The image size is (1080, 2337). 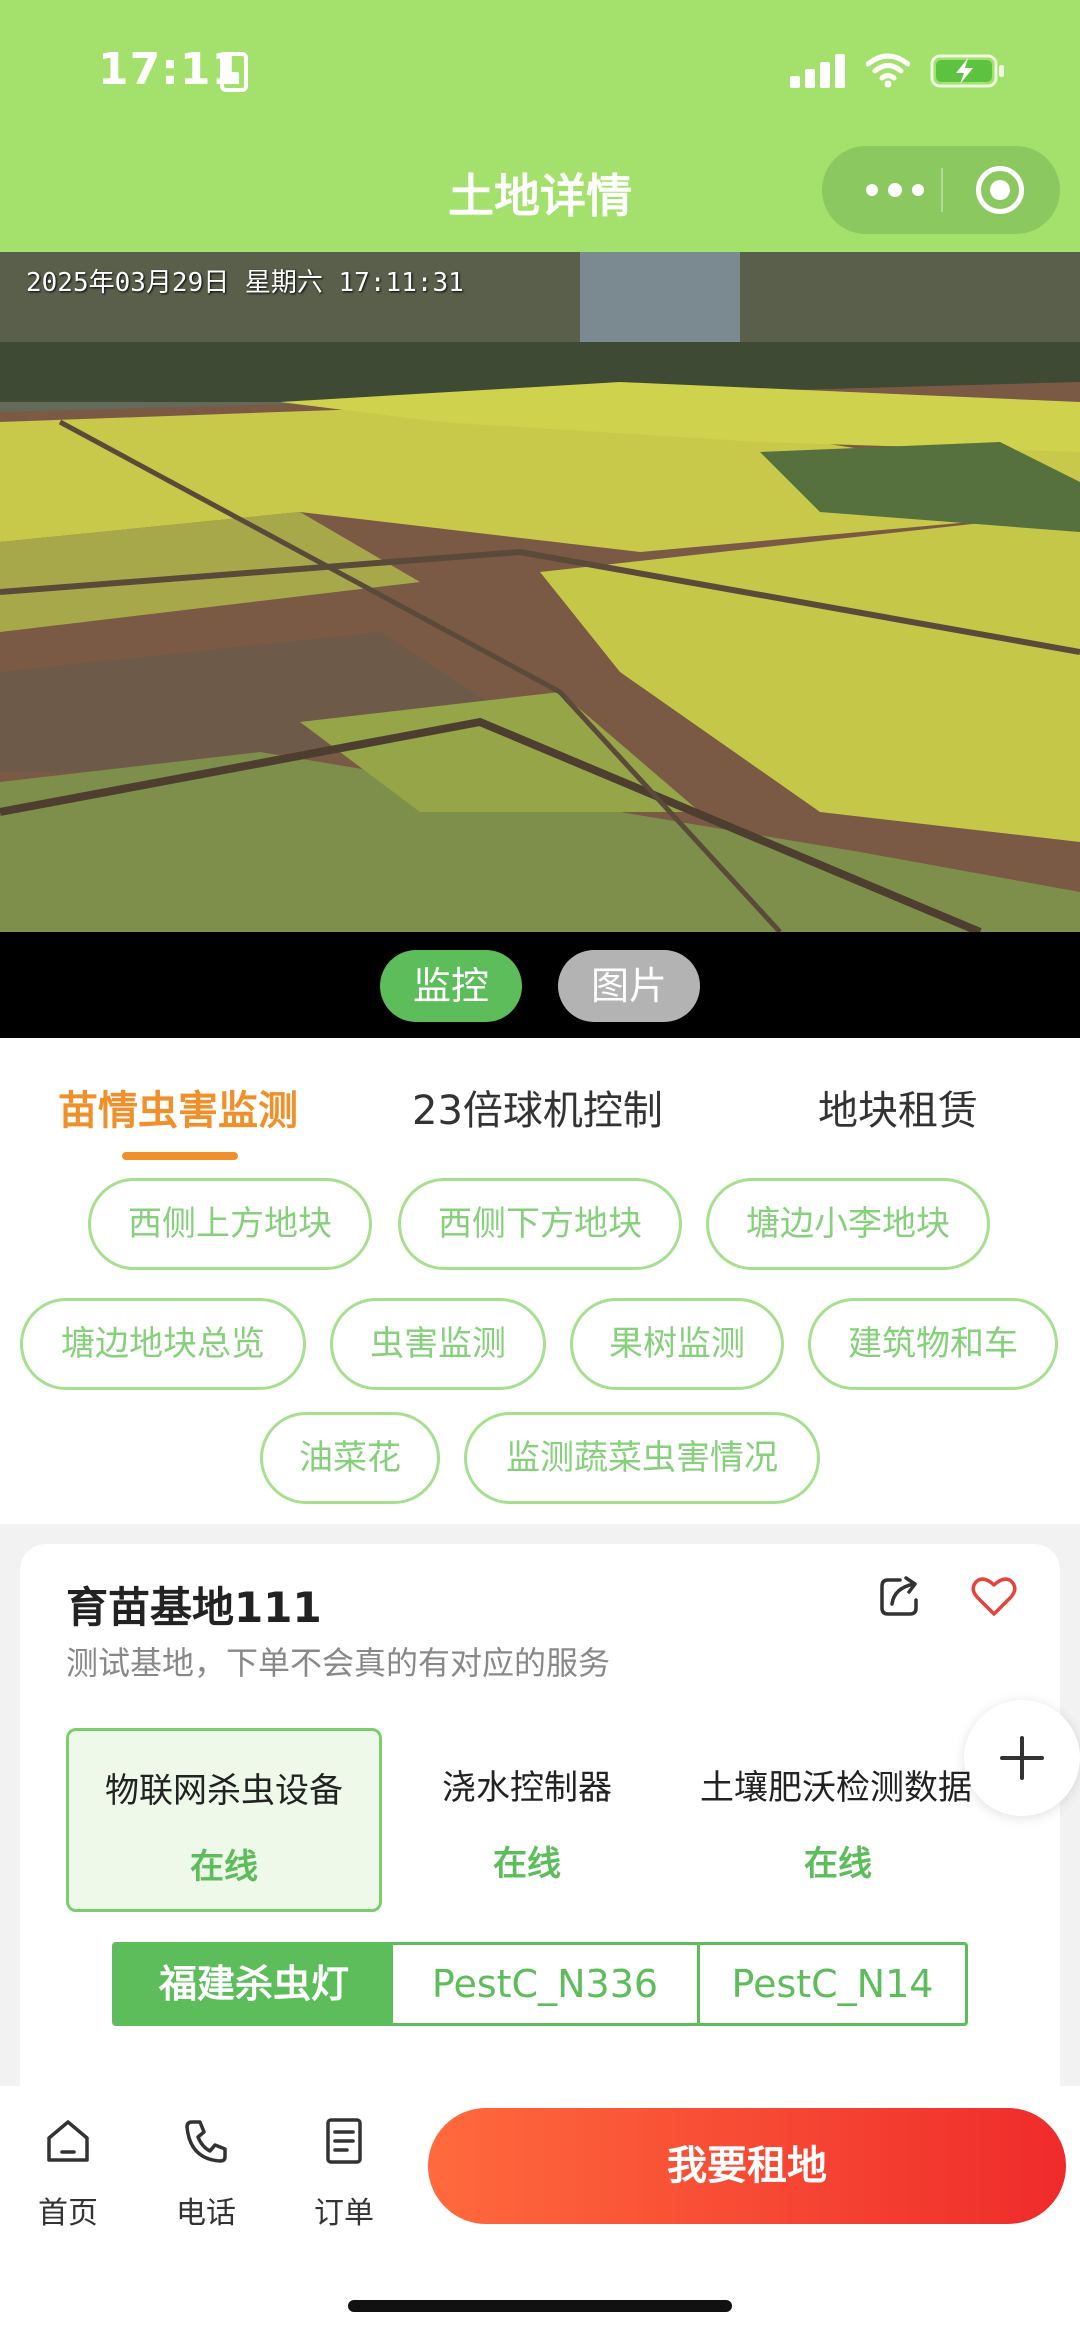 I want to click on base-description: 测试基地，下单不会真的有对应的服务, so click(x=338, y=1663).